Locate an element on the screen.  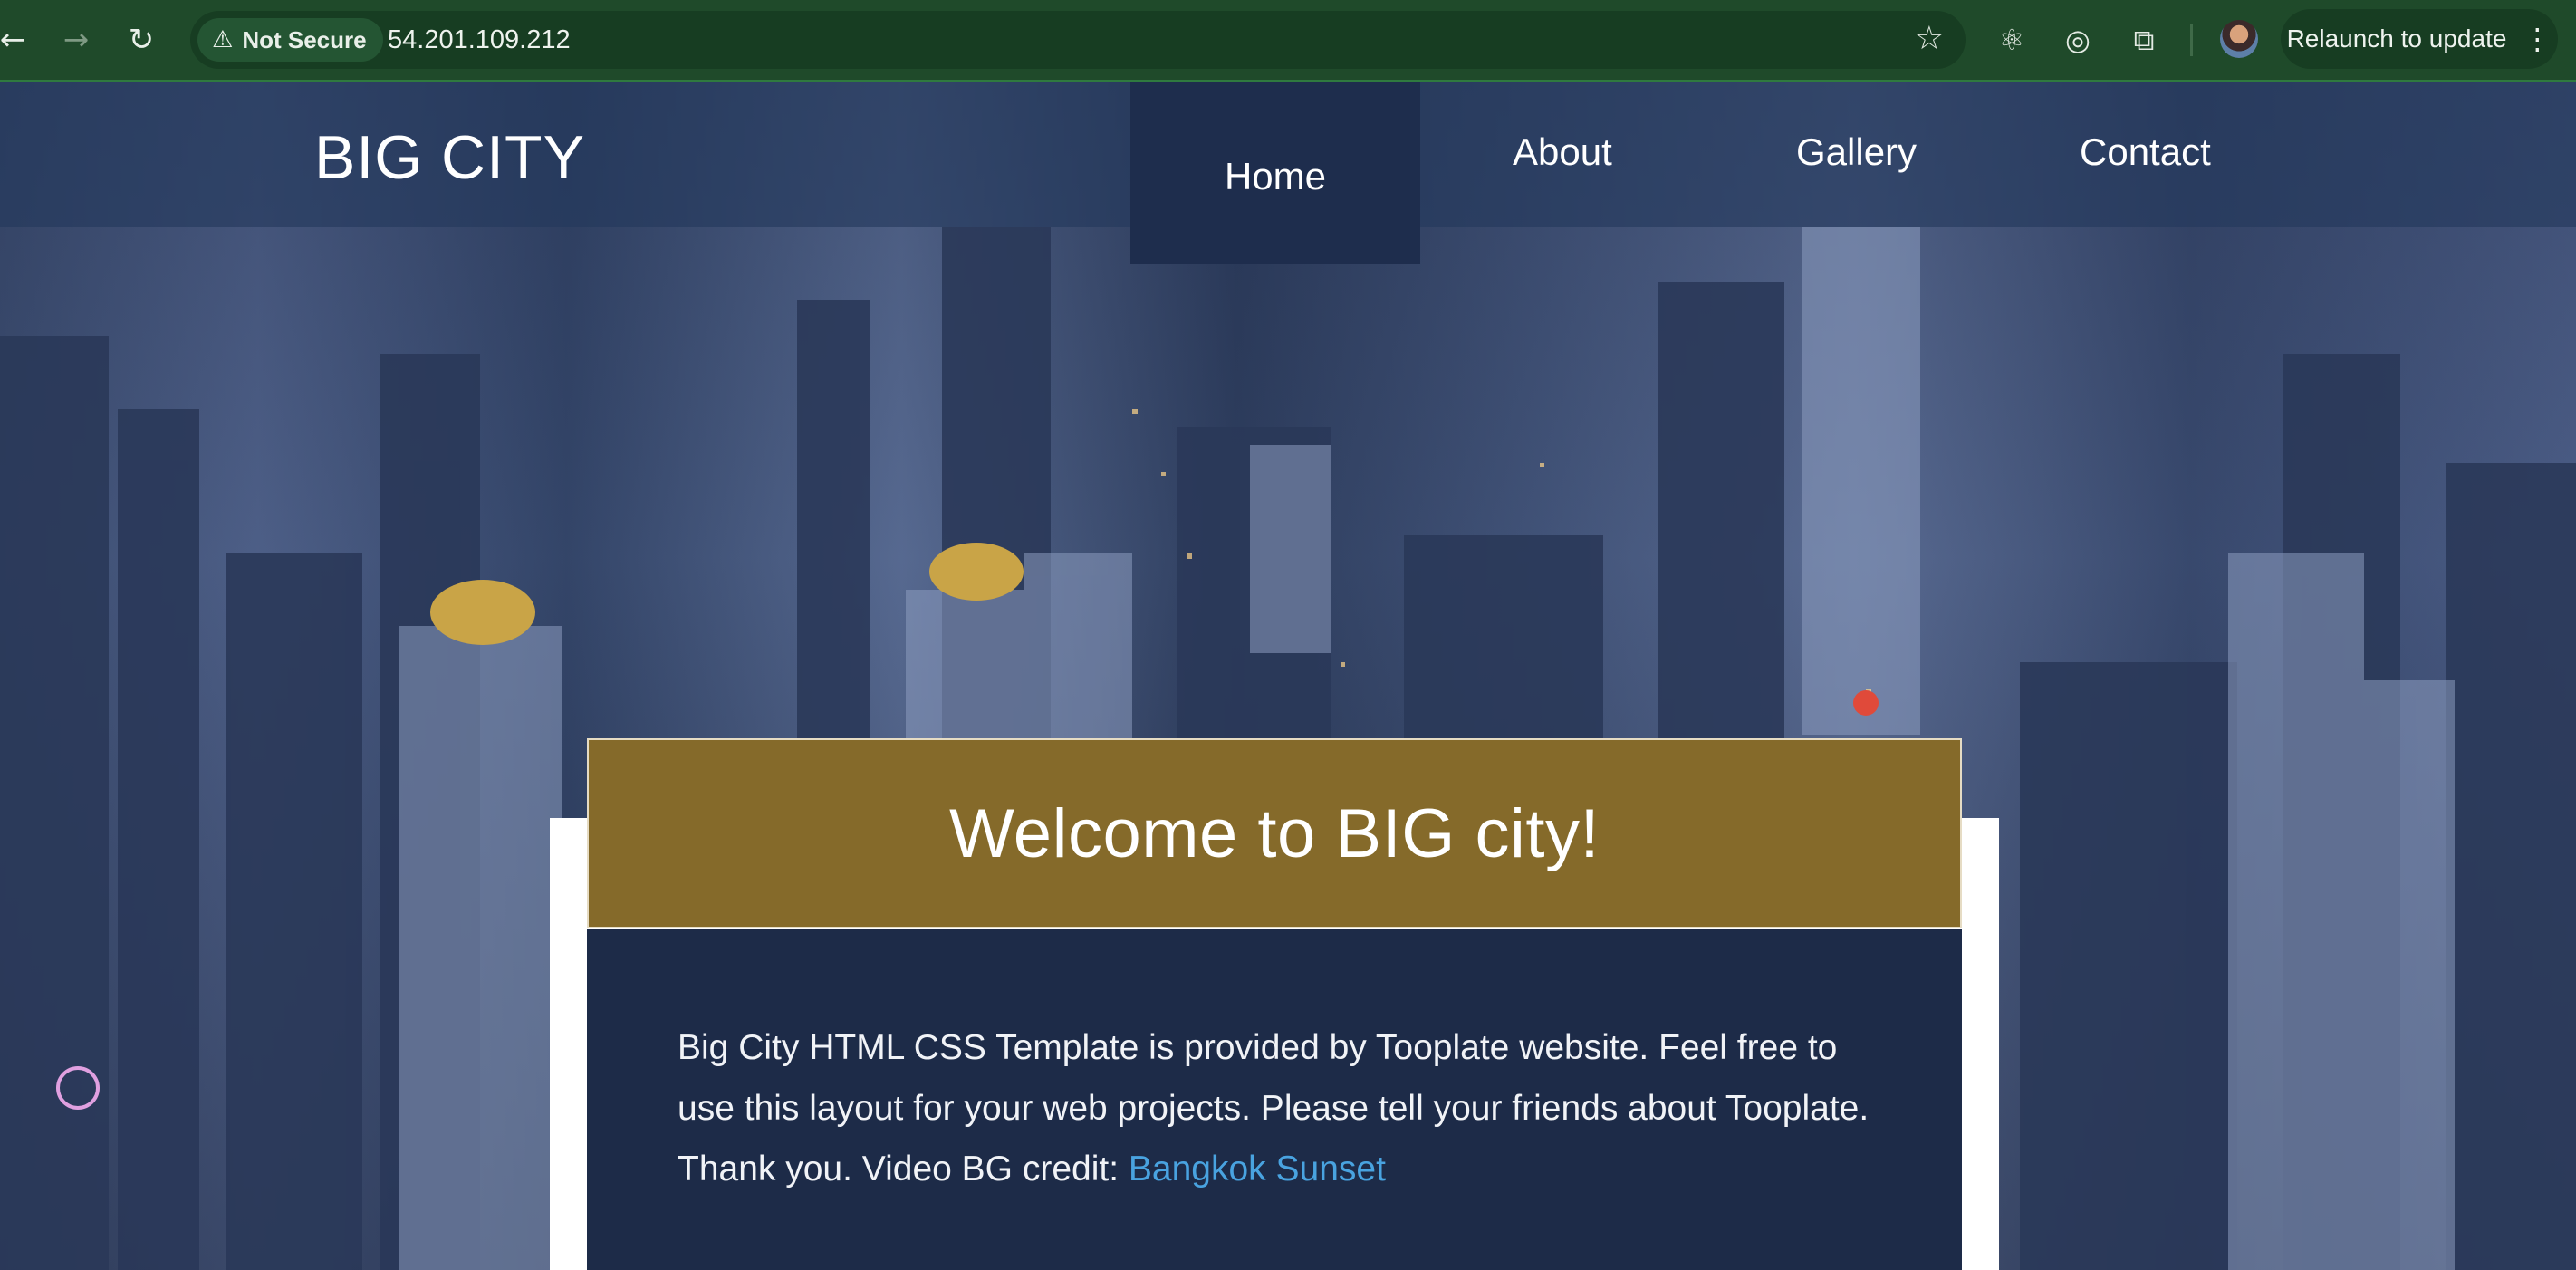
profile-avatar is located at coordinates (2239, 39).